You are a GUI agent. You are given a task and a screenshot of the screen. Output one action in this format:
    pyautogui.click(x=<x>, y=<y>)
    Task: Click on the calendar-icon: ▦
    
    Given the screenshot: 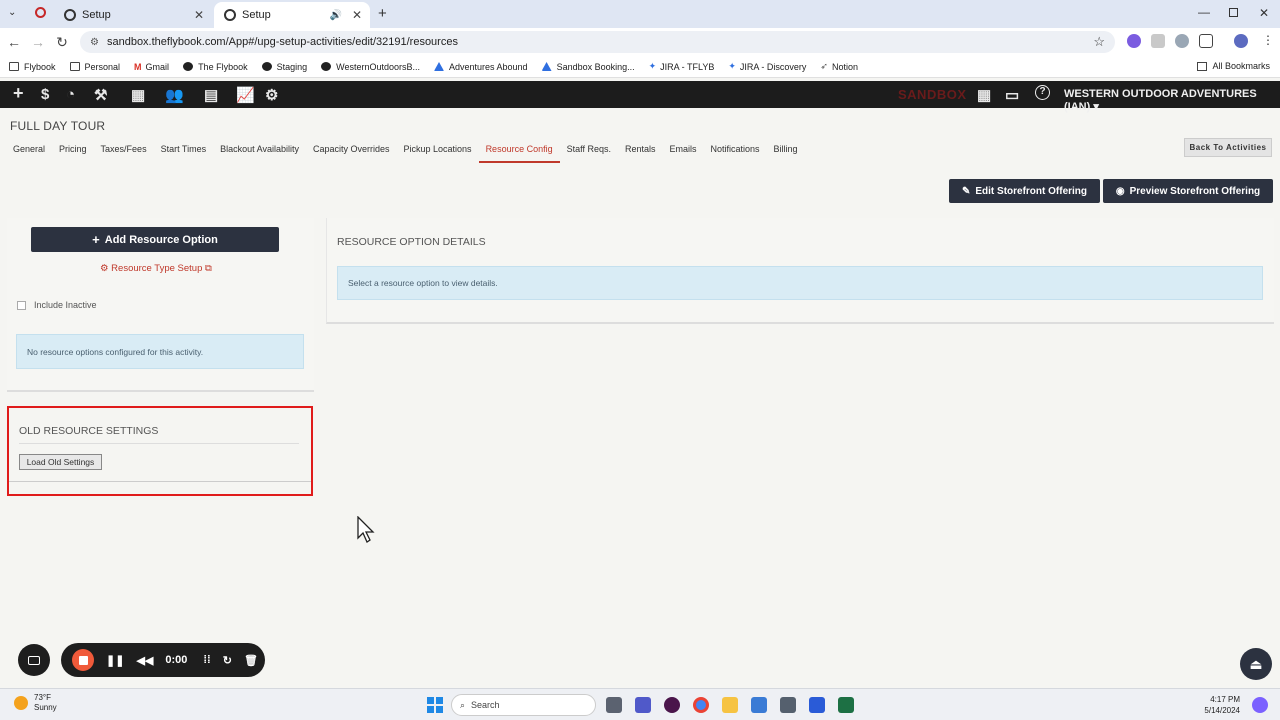 What is the action you would take?
    pyautogui.click(x=138, y=95)
    